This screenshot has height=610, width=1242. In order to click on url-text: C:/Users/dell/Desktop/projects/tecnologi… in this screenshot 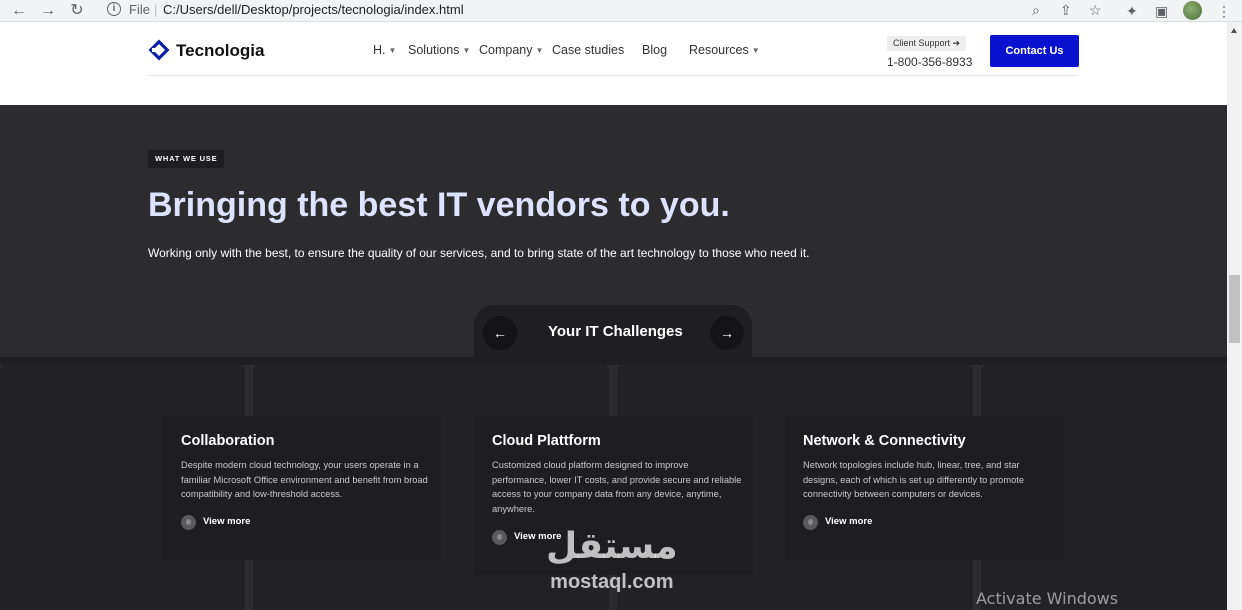, I will do `click(313, 9)`.